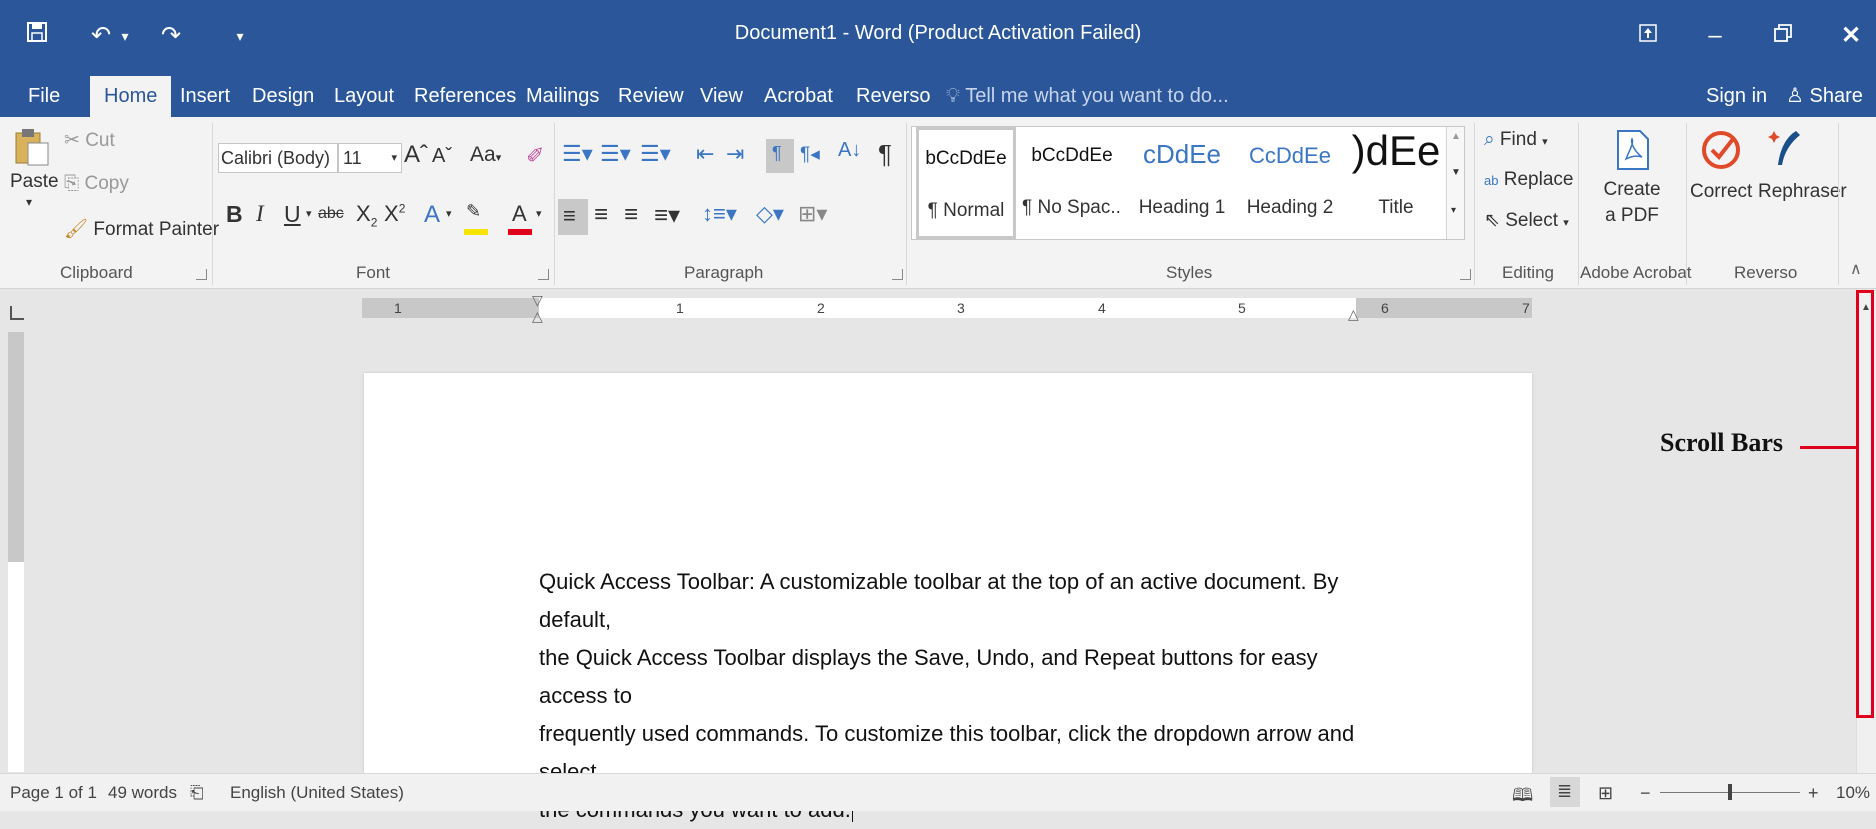 This screenshot has width=1876, height=829. What do you see at coordinates (1396, 183) in the screenshot?
I see `style-title: )dEe Title` at bounding box center [1396, 183].